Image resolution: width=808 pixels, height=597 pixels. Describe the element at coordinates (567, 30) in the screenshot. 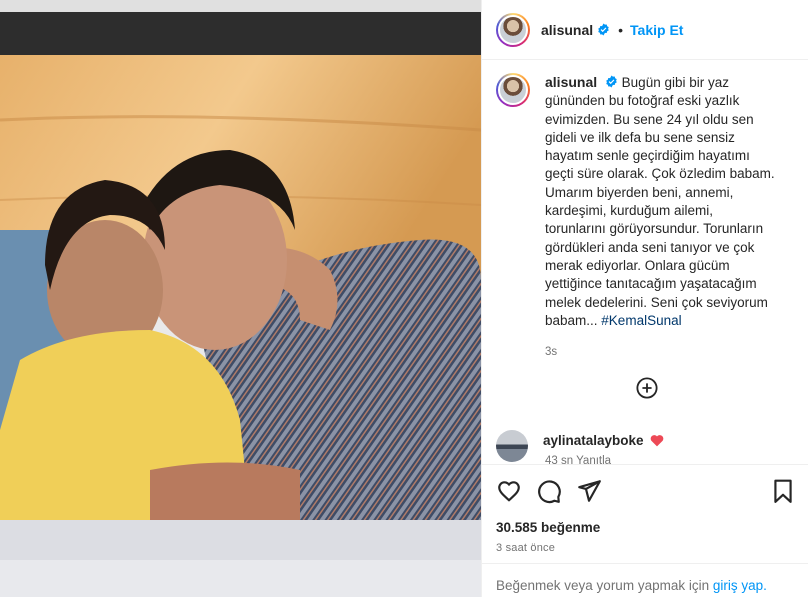

I see `author-username: alisunal` at that location.